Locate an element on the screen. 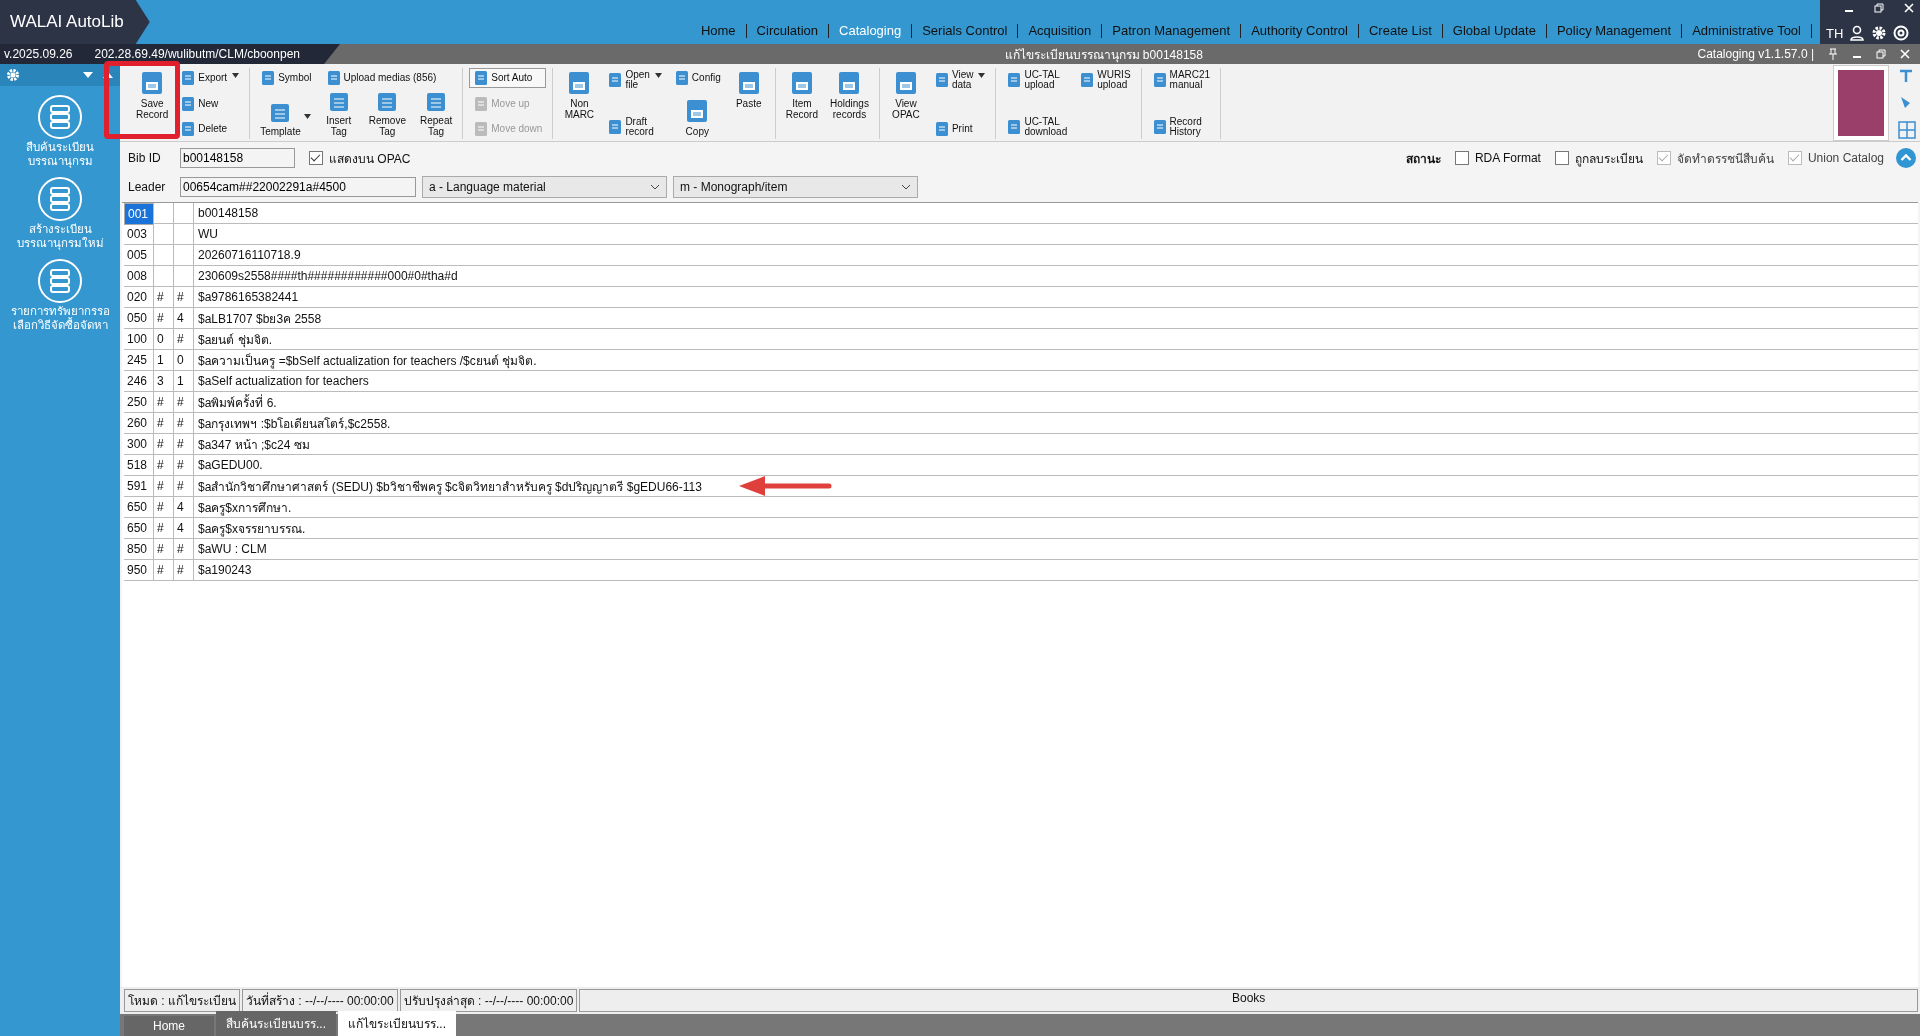 The image size is (1920, 1036). tag-cell: 950 is located at coordinates (139, 570).